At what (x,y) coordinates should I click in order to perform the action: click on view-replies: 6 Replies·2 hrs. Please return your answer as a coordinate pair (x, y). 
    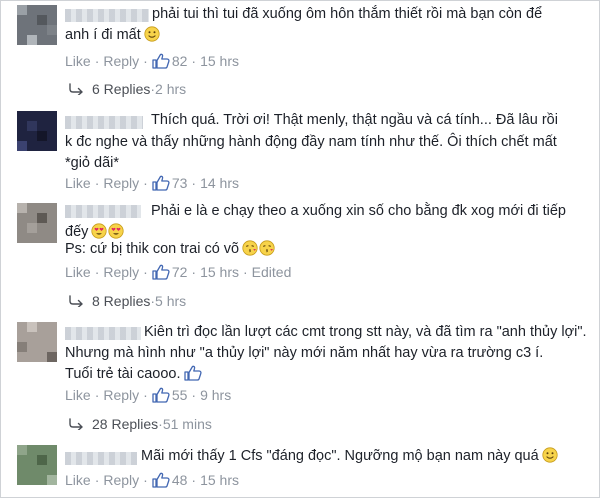
    Looking at the image, I should click on (127, 89).